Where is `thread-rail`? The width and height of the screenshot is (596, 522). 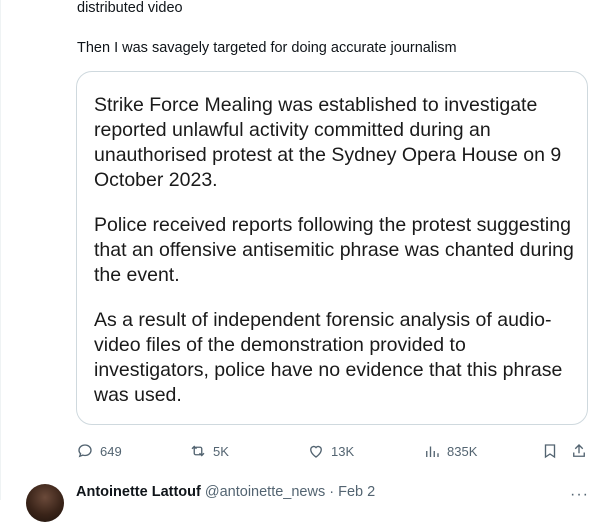 thread-rail is located at coordinates (5, 250).